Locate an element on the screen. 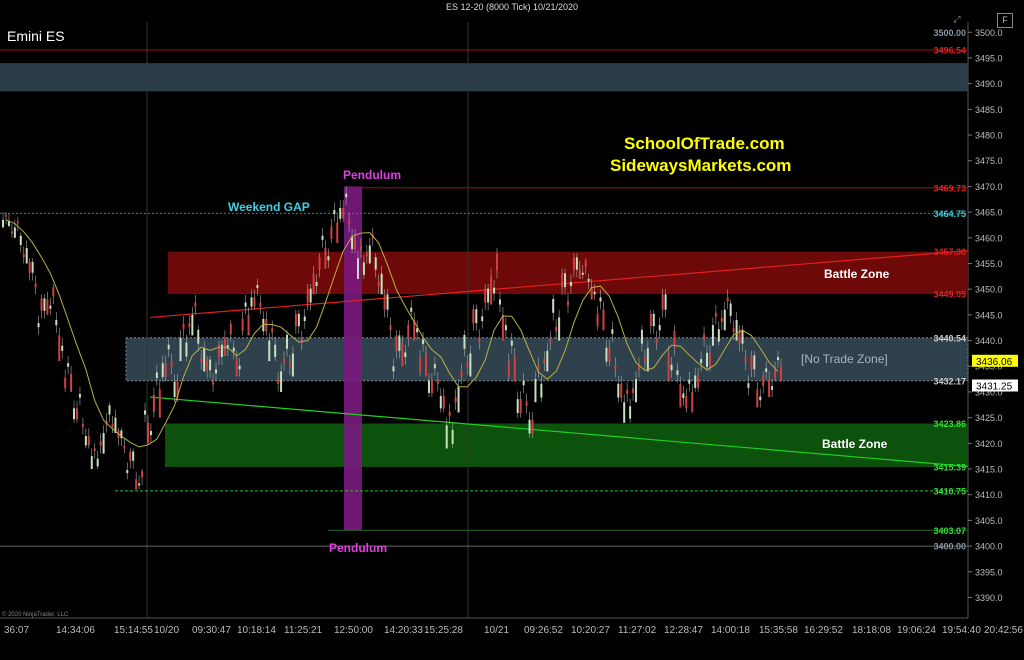 This screenshot has width=1024, height=660. y-tick-label: 3400.0 is located at coordinates (989, 547).